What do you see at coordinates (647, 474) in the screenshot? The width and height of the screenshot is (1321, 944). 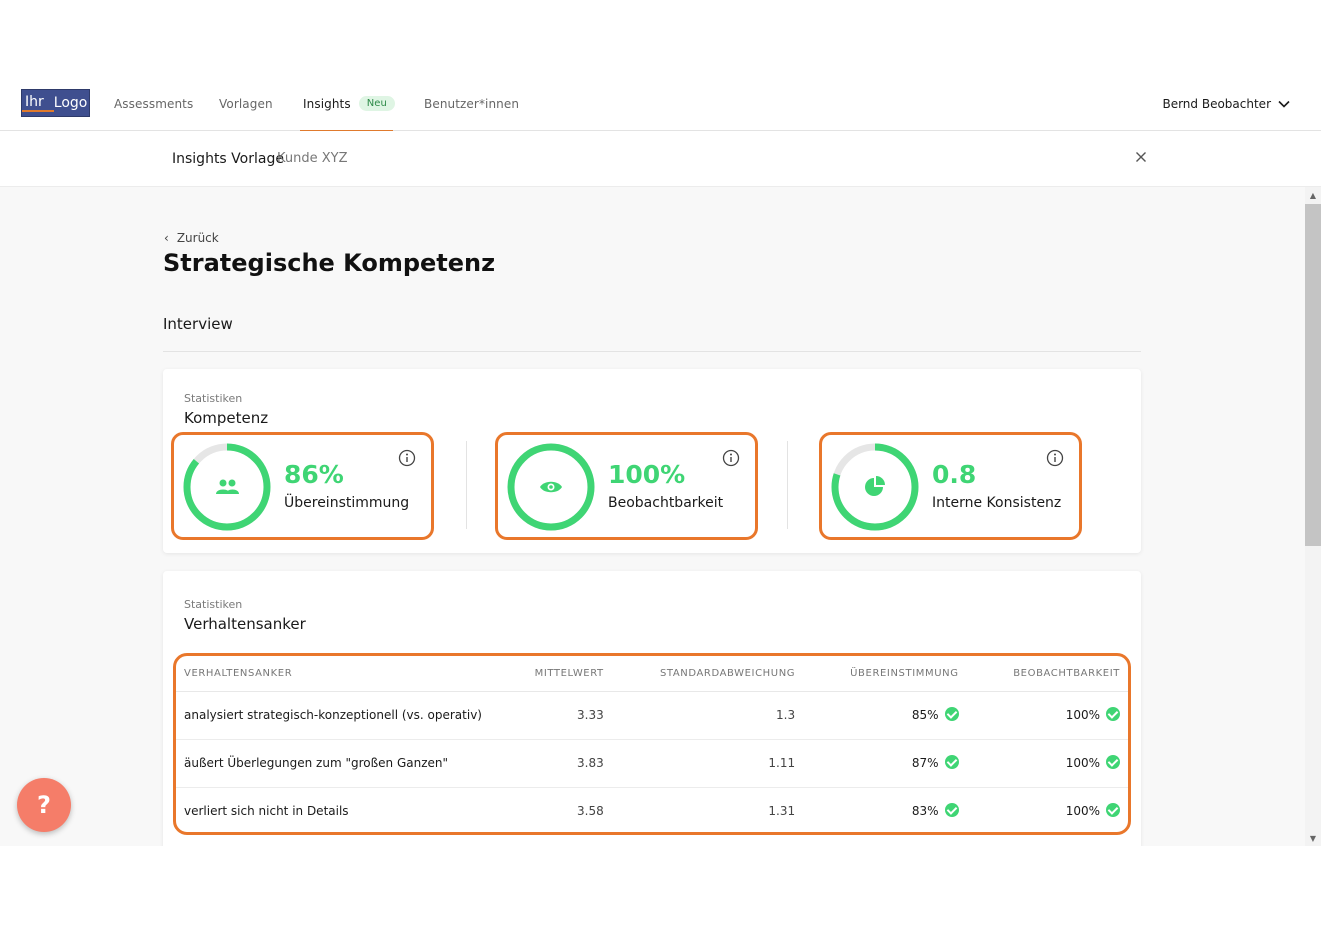 I see `stat-value: 100%` at bounding box center [647, 474].